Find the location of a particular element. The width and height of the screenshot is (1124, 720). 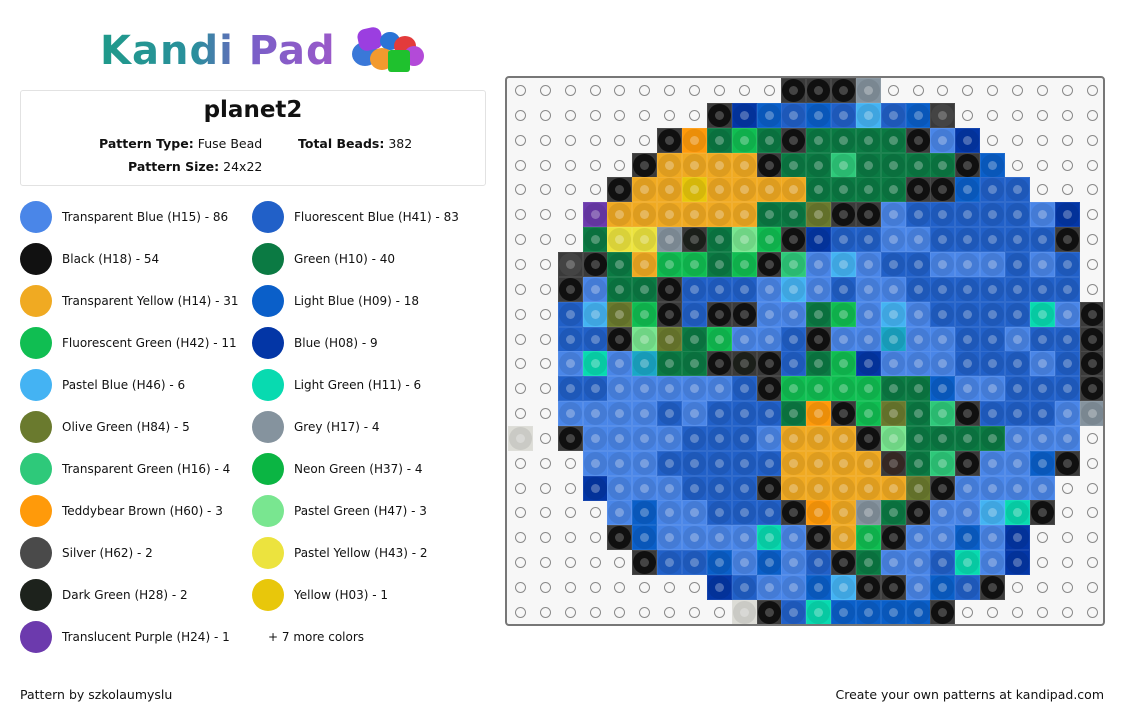

kandipad-logo: Kandi Pad is located at coordinates (263, 50).